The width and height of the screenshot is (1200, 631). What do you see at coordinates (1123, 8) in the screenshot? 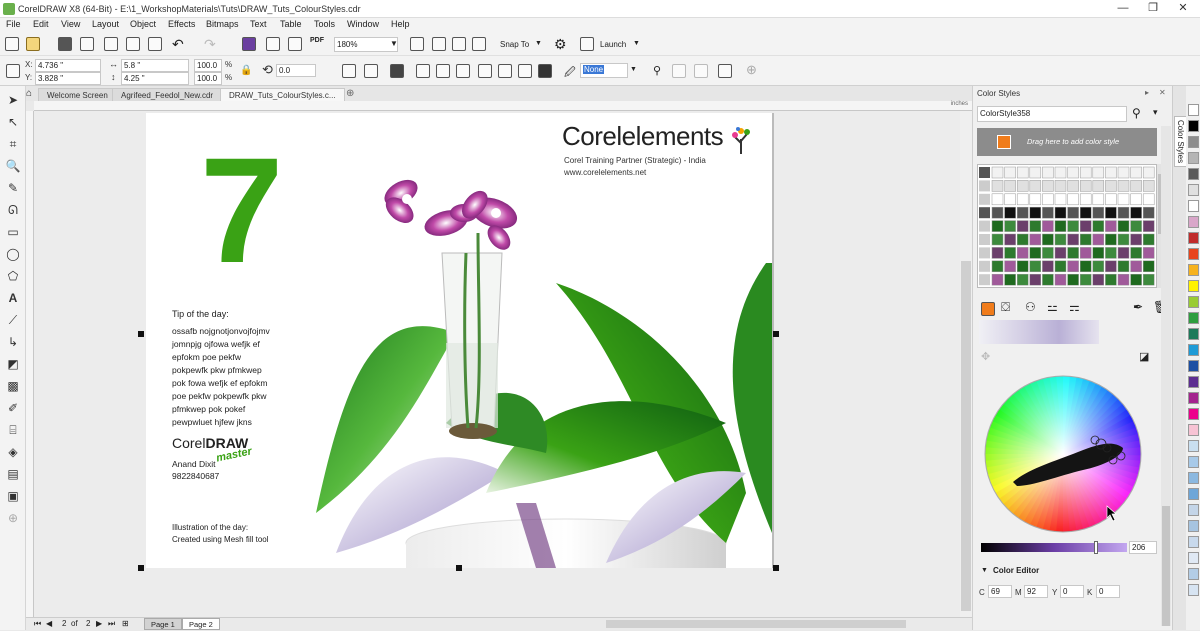
I see `minimize-button: —` at bounding box center [1123, 8].